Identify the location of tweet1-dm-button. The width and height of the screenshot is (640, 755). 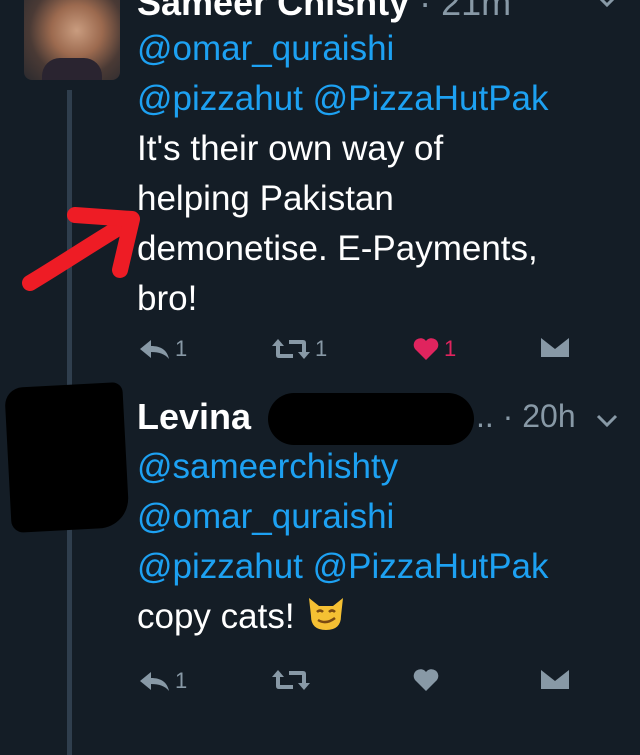
(555, 347).